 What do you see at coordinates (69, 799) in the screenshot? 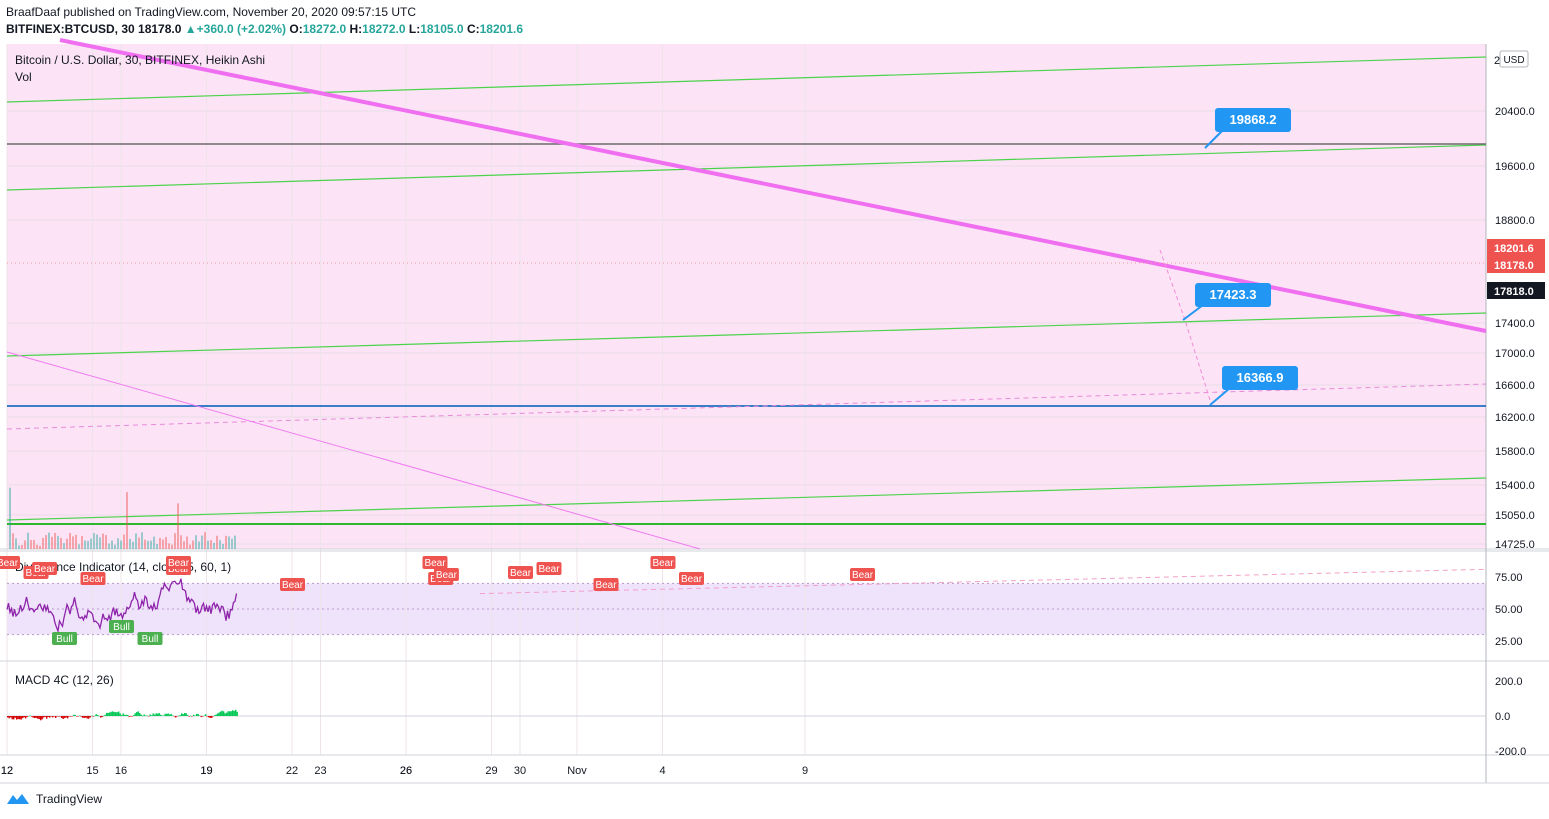
I see `footer-brand: TradingView` at bounding box center [69, 799].